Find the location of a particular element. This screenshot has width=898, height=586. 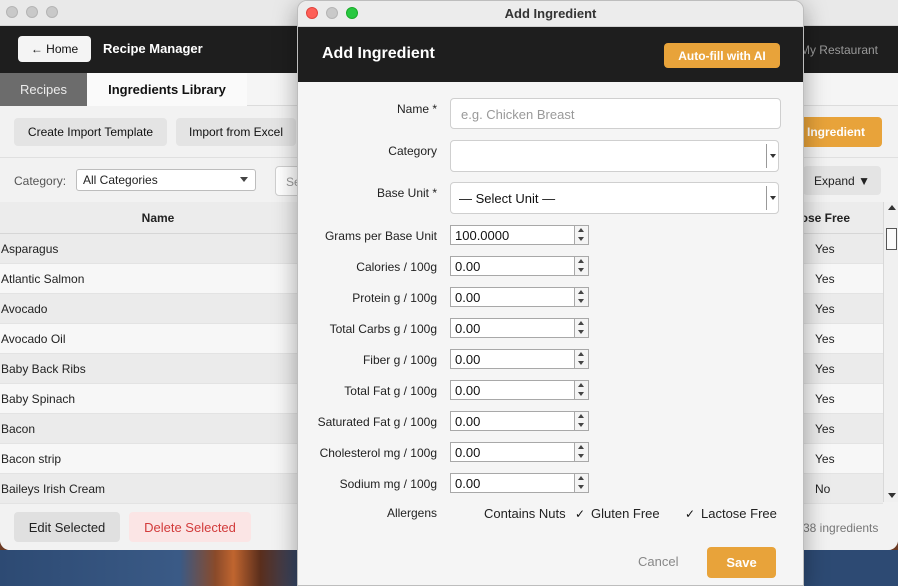

nutrition-field-label: Total Carbs g / 100g is located at coordinates (383, 329).